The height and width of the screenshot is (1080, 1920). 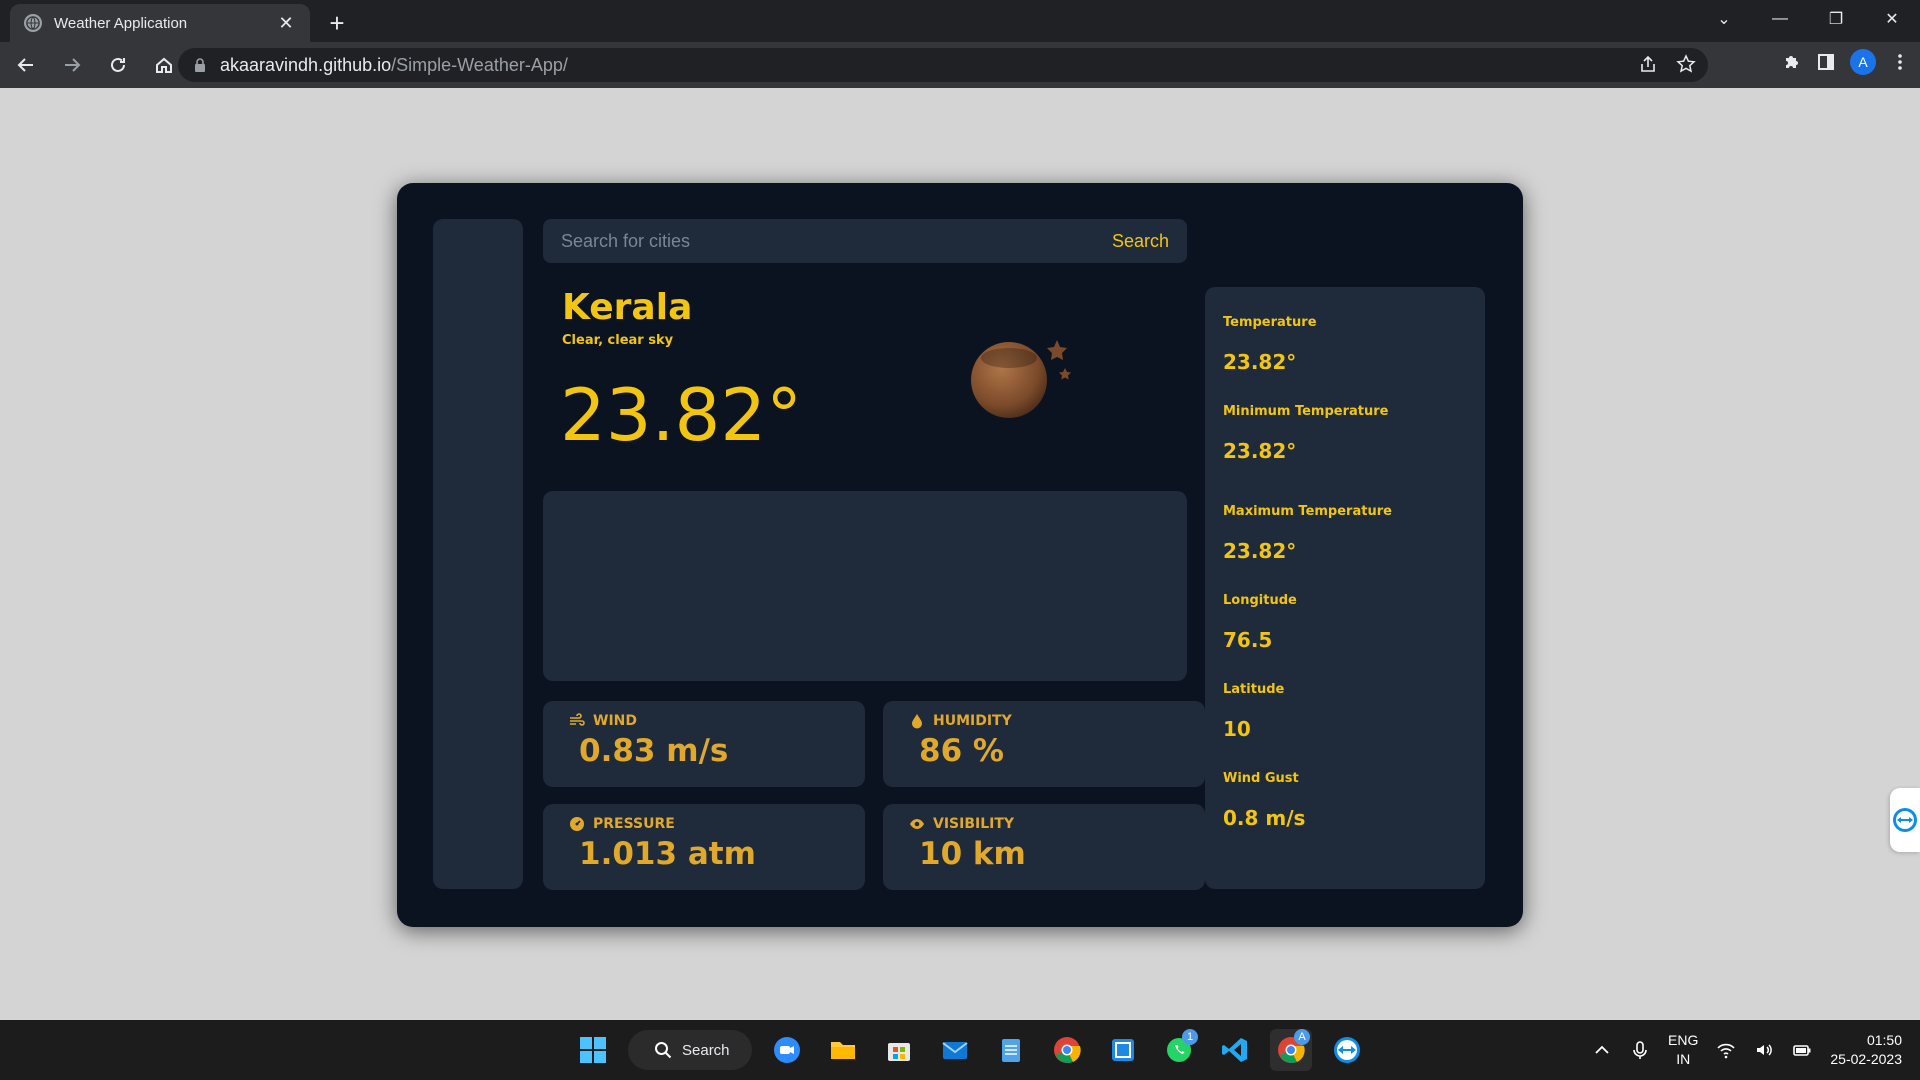 What do you see at coordinates (1892, 19) in the screenshot?
I see `close-window-button: ✕` at bounding box center [1892, 19].